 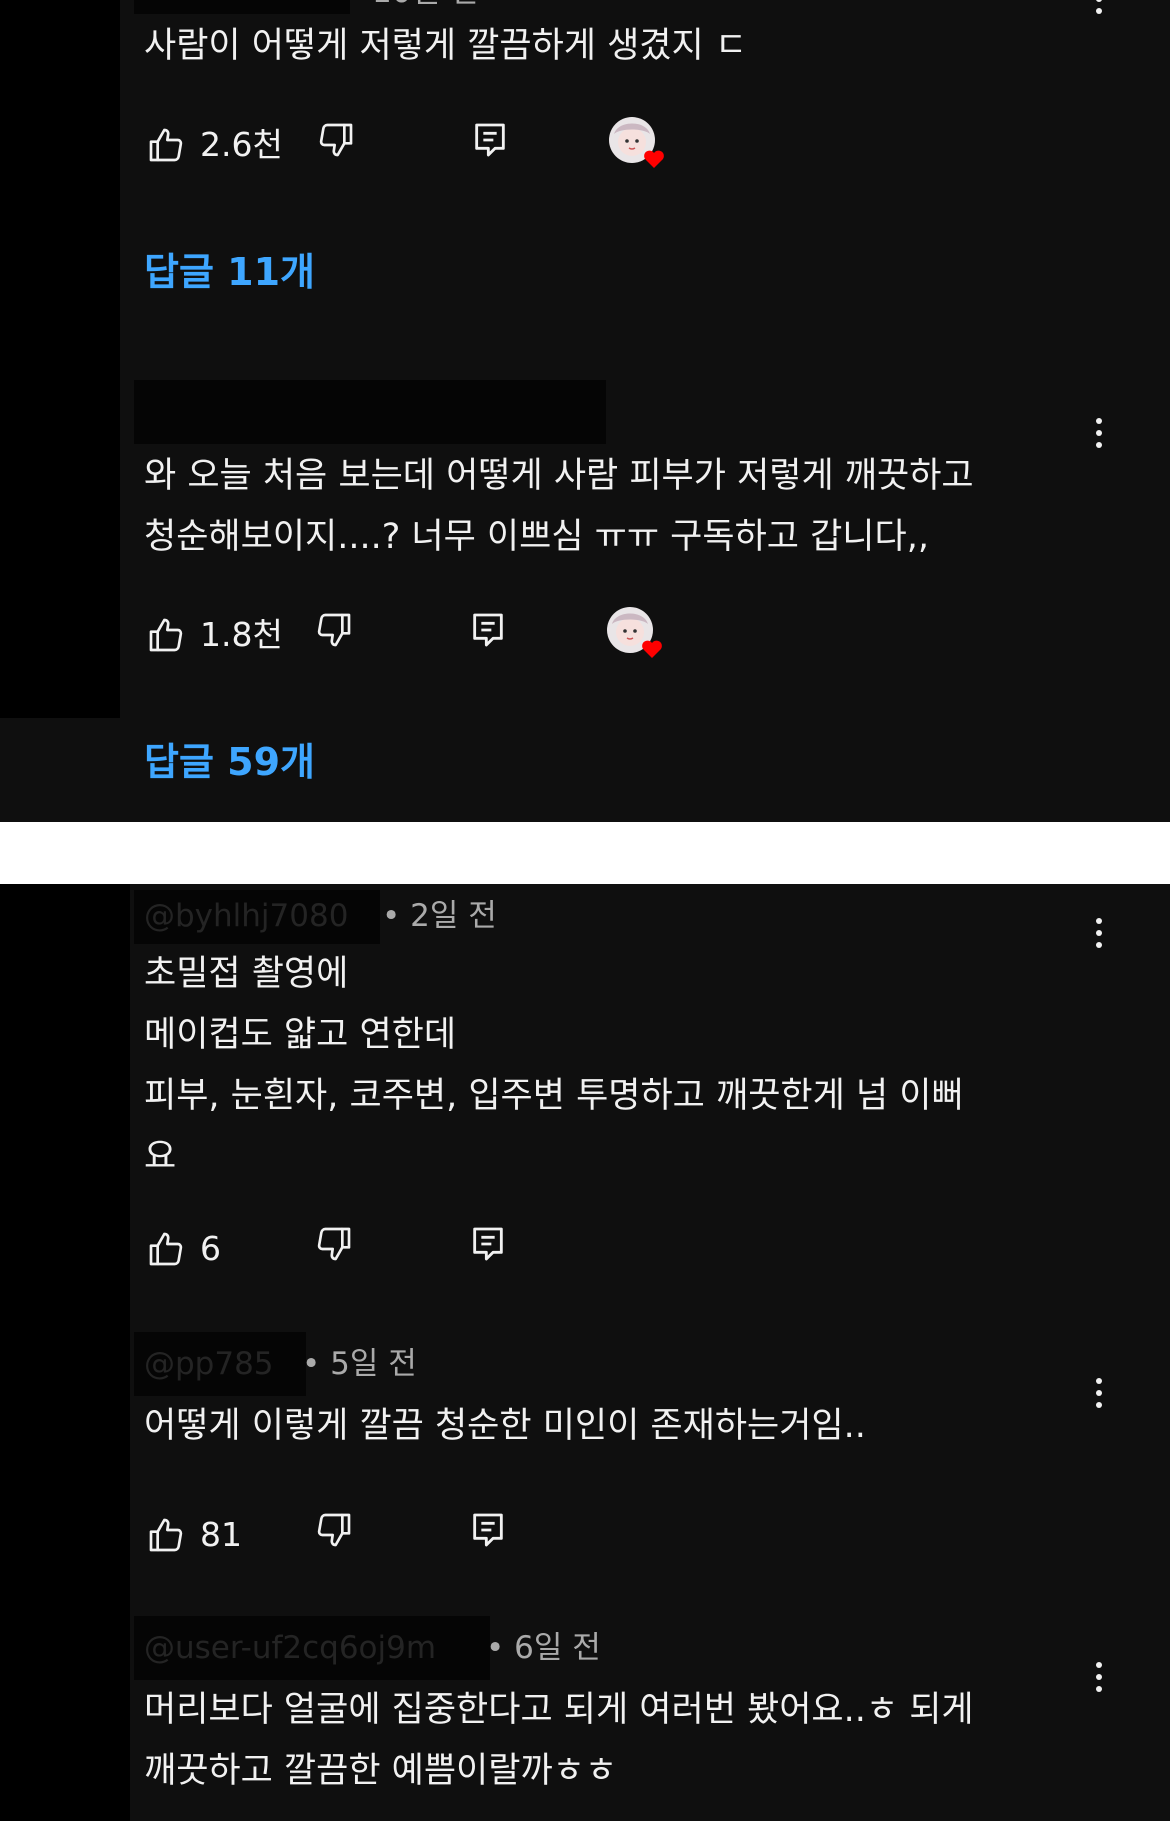 I want to click on view-replies-link: 답글 59개, so click(x=229, y=762).